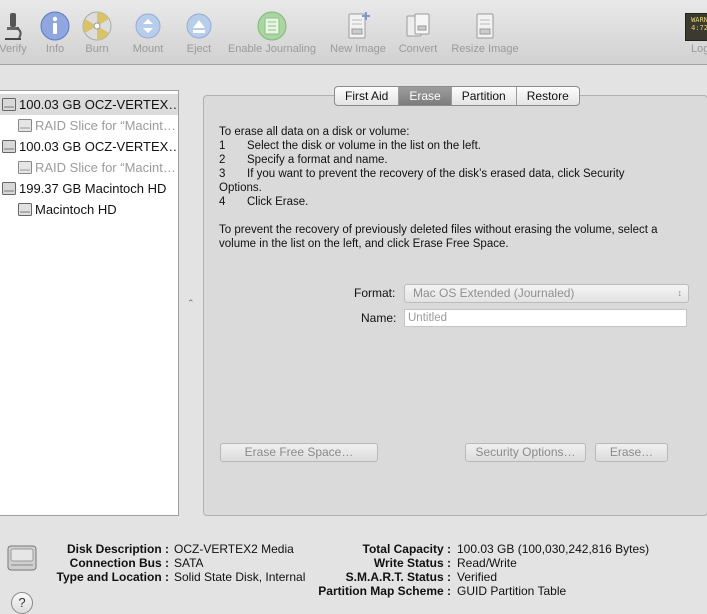 This screenshot has width=707, height=614. I want to click on name-field, so click(545, 318).